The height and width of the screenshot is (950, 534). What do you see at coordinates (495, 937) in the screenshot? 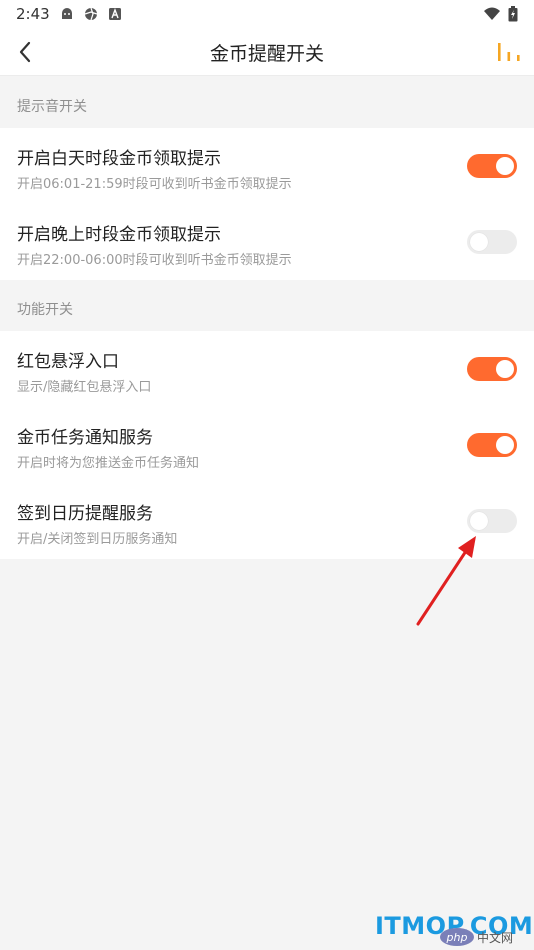
I see `php-cn-text: 中文网` at bounding box center [495, 937].